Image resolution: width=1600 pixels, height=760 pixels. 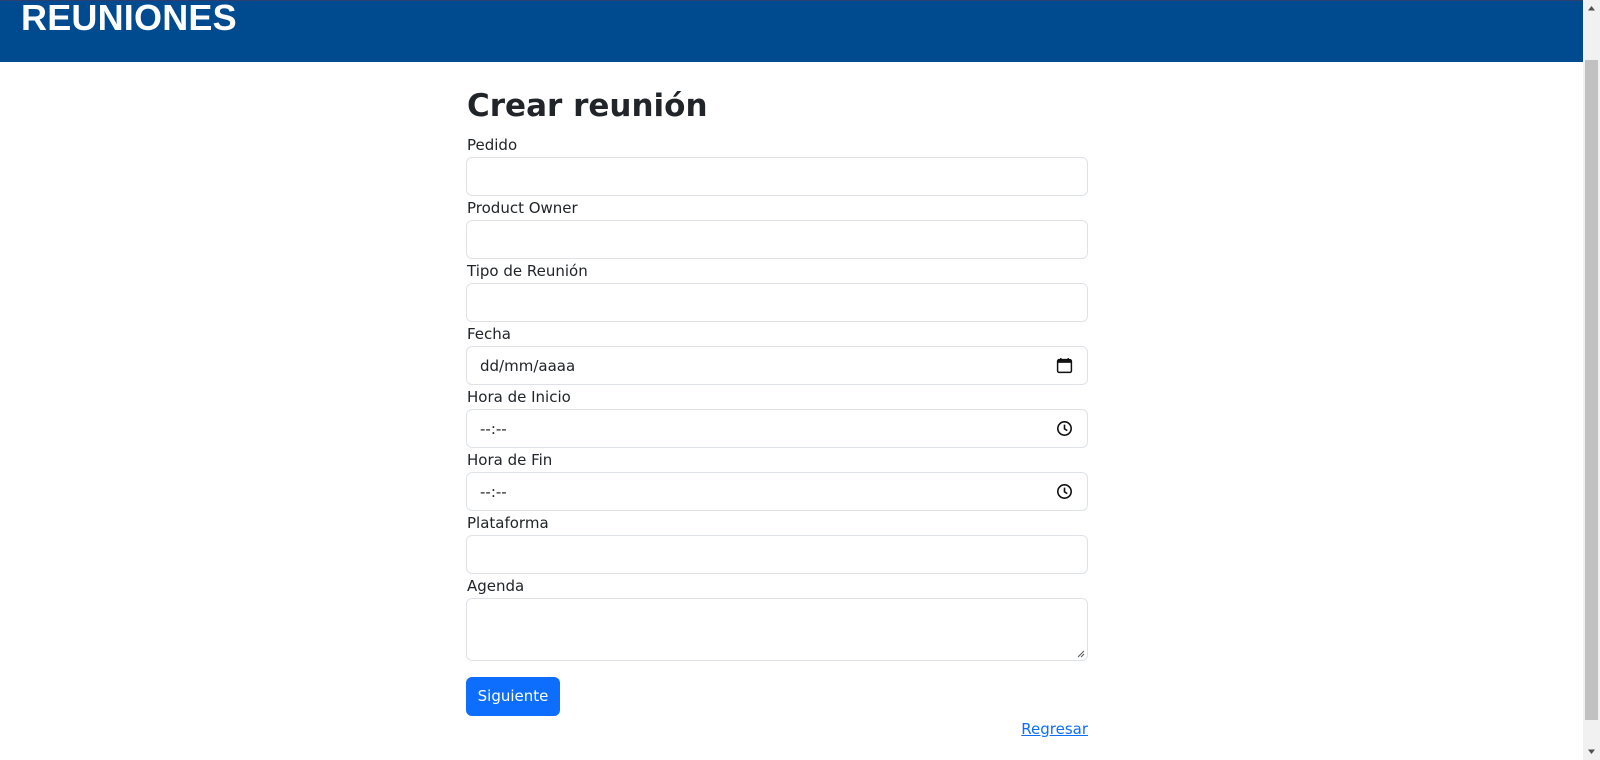 What do you see at coordinates (493, 429) in the screenshot?
I see `hora-inicio-value: --:--` at bounding box center [493, 429].